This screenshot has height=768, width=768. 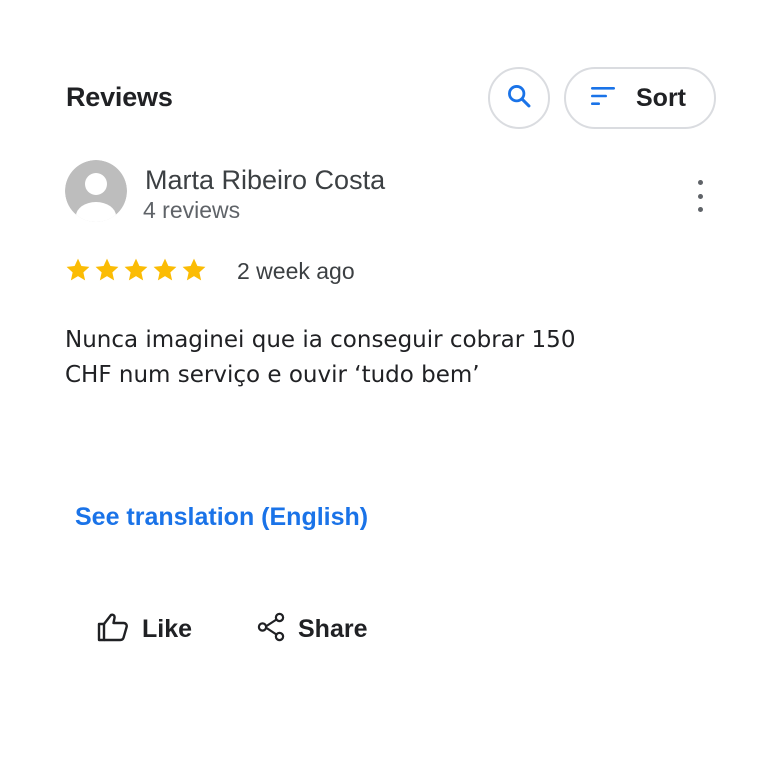 I want to click on reviewer-name: Marta Ribeiro Costa, so click(x=265, y=180).